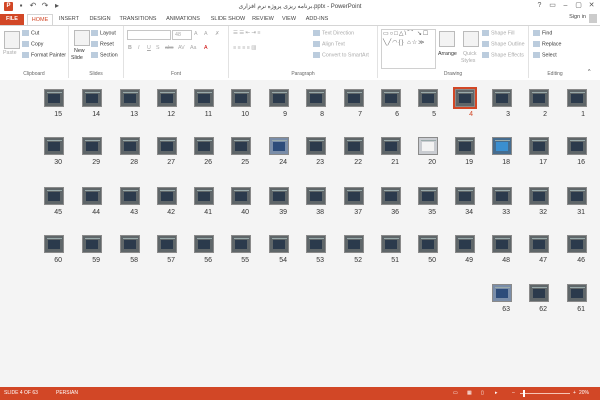 This screenshot has width=600, height=400. Describe the element at coordinates (565, 6) in the screenshot. I see `minimize-icon: –` at that location.